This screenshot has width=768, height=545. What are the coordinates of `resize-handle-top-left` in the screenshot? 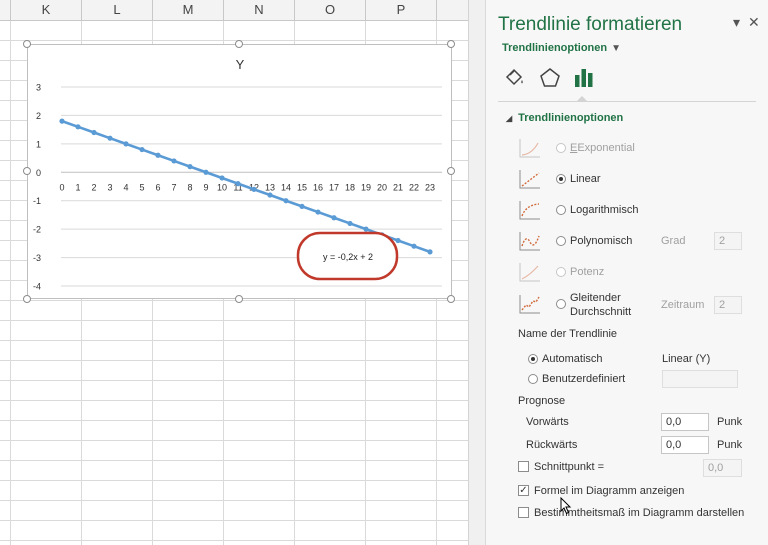 It's located at (27, 44).